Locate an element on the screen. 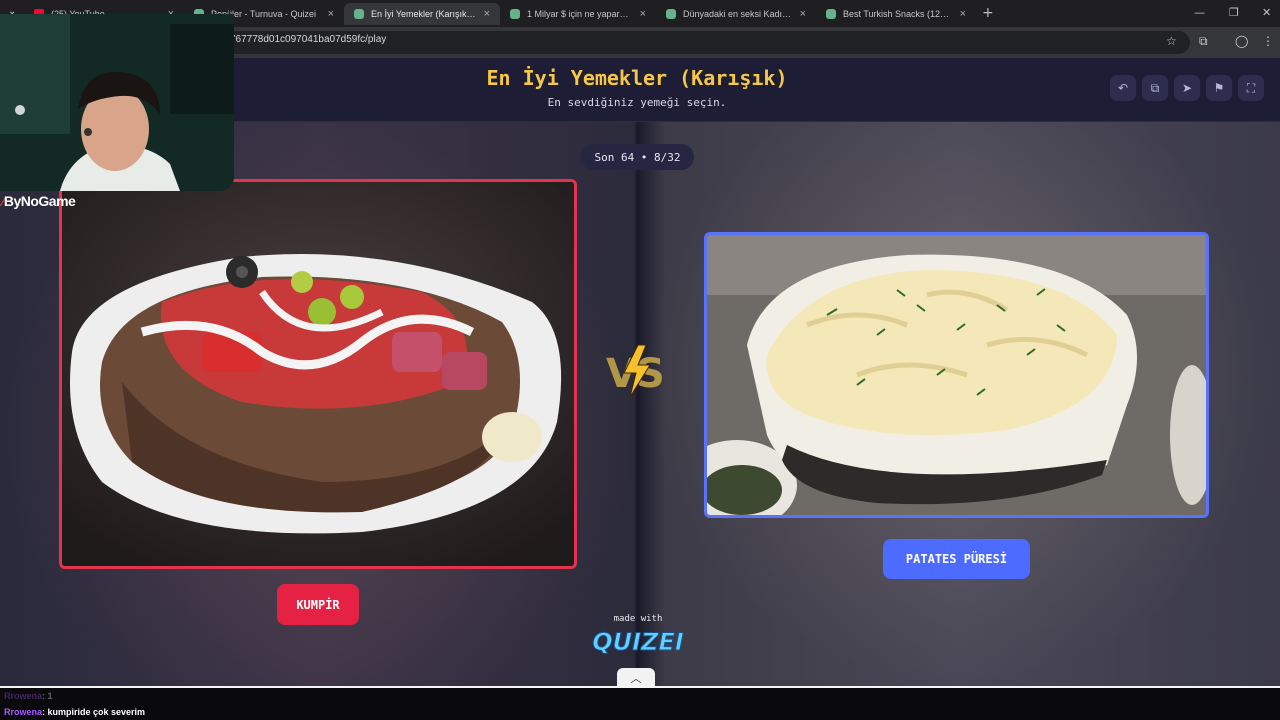 This screenshot has height=720, width=1280. brand-text: ByNoGame is located at coordinates (39, 201).